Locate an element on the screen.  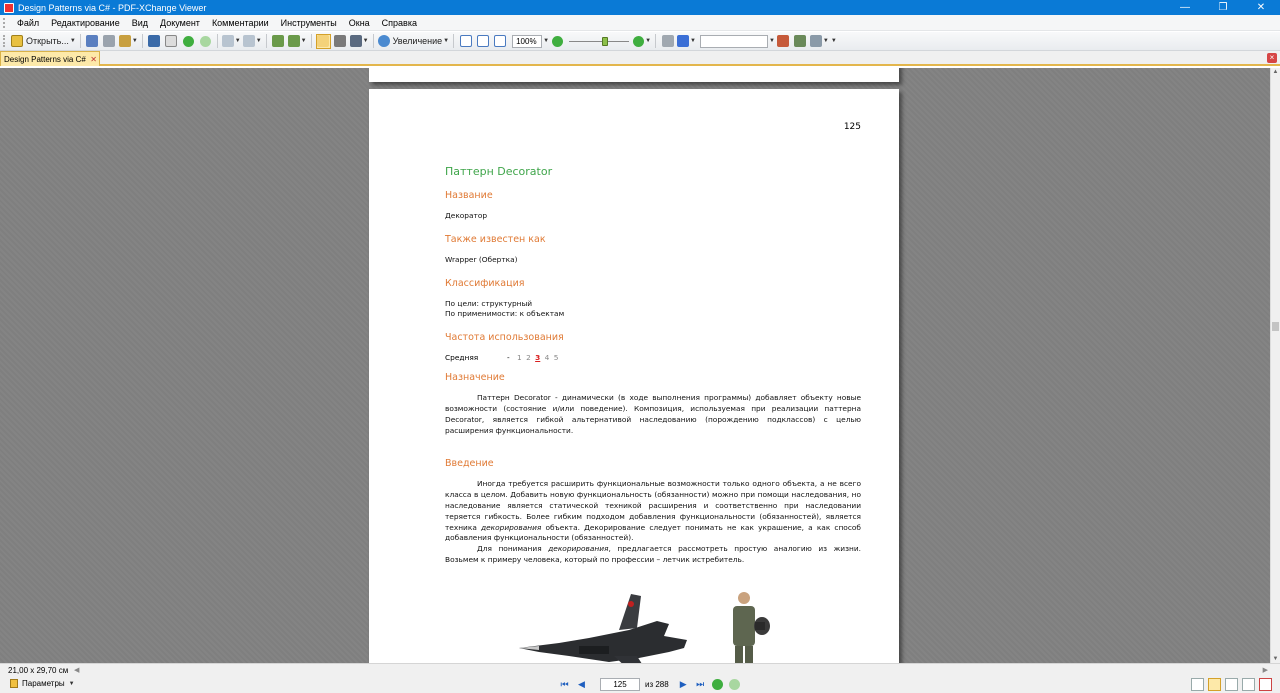
fit-width-button is located at coordinates (499, 41).